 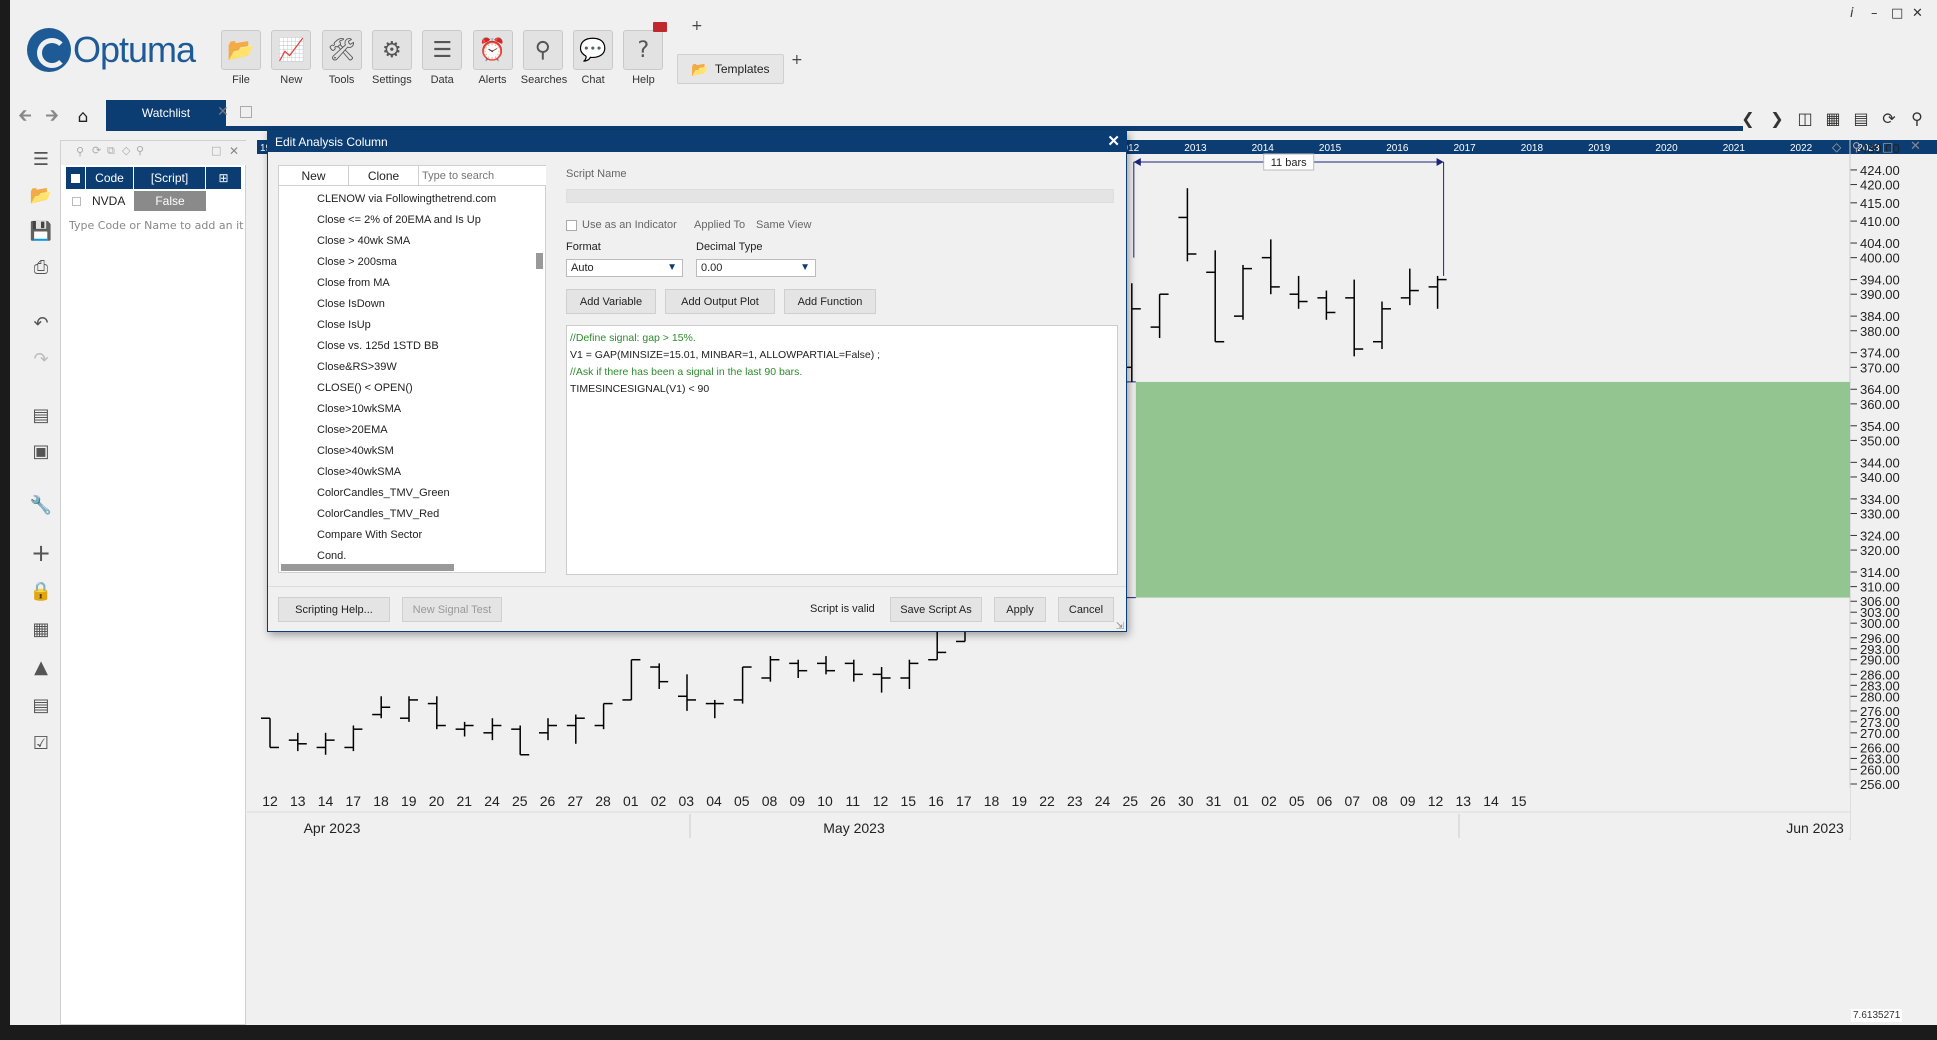 I want to click on image-export-icon: ▣, so click(x=41, y=451).